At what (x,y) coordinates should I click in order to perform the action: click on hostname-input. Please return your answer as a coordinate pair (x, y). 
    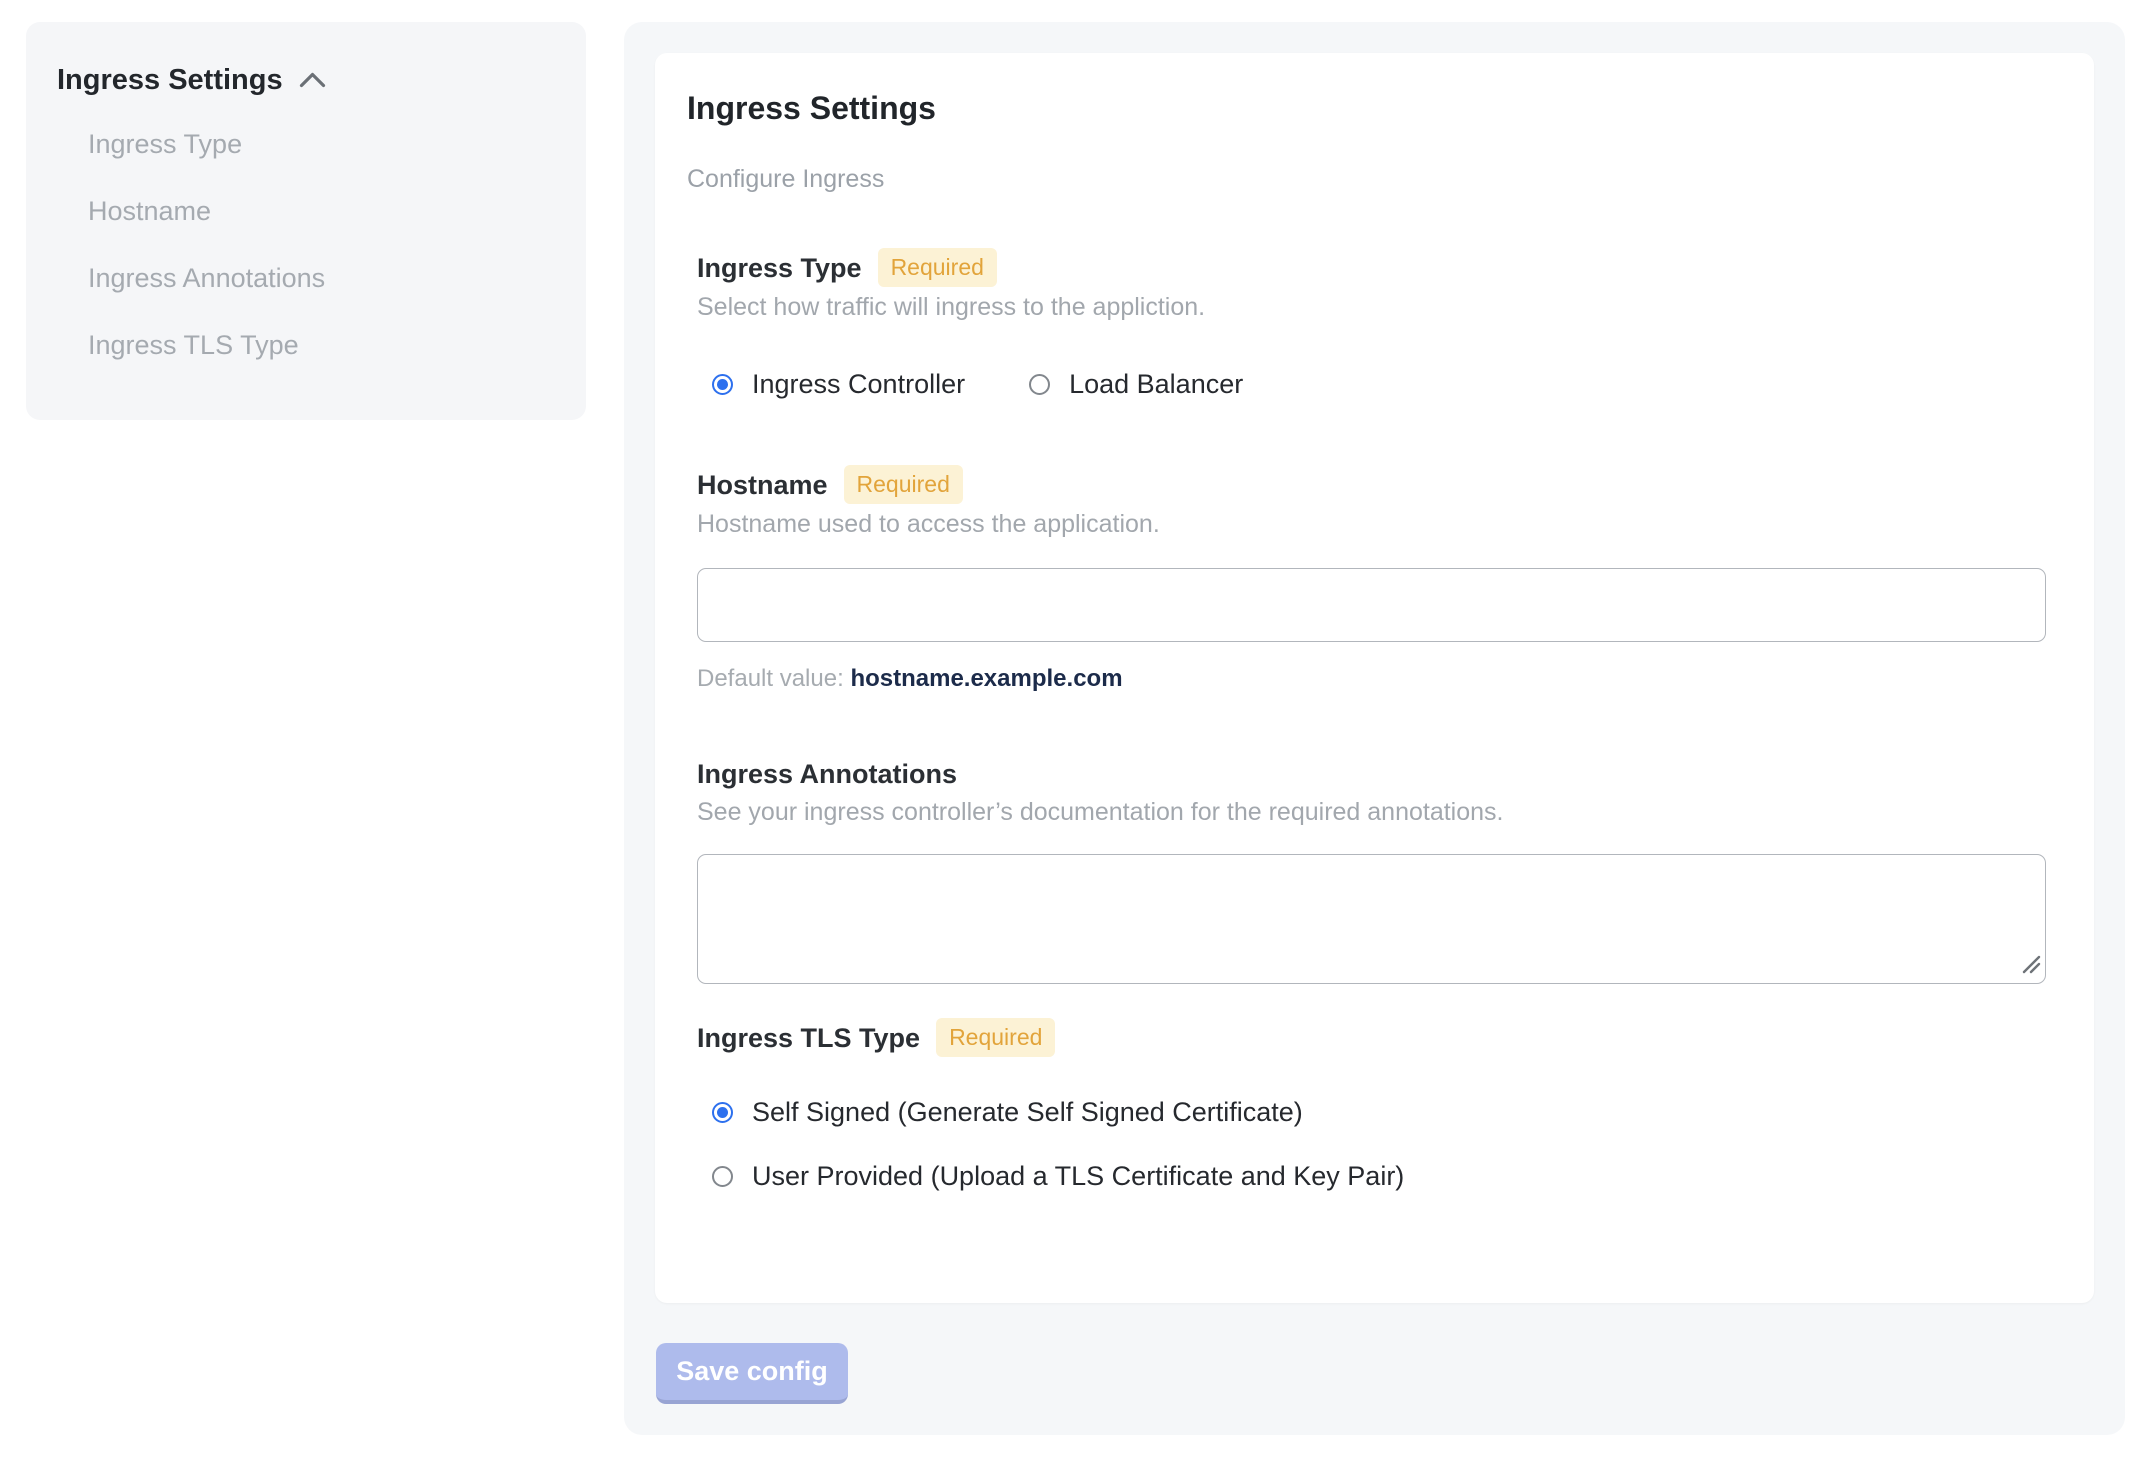
    Looking at the image, I should click on (1371, 605).